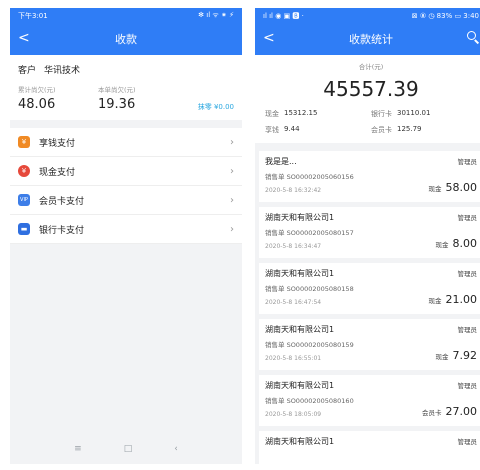 The height and width of the screenshot is (470, 480). I want to click on status-bar: 下午3:01 ✻ ıl ᯤ ⁕ ⚡, so click(126, 15).